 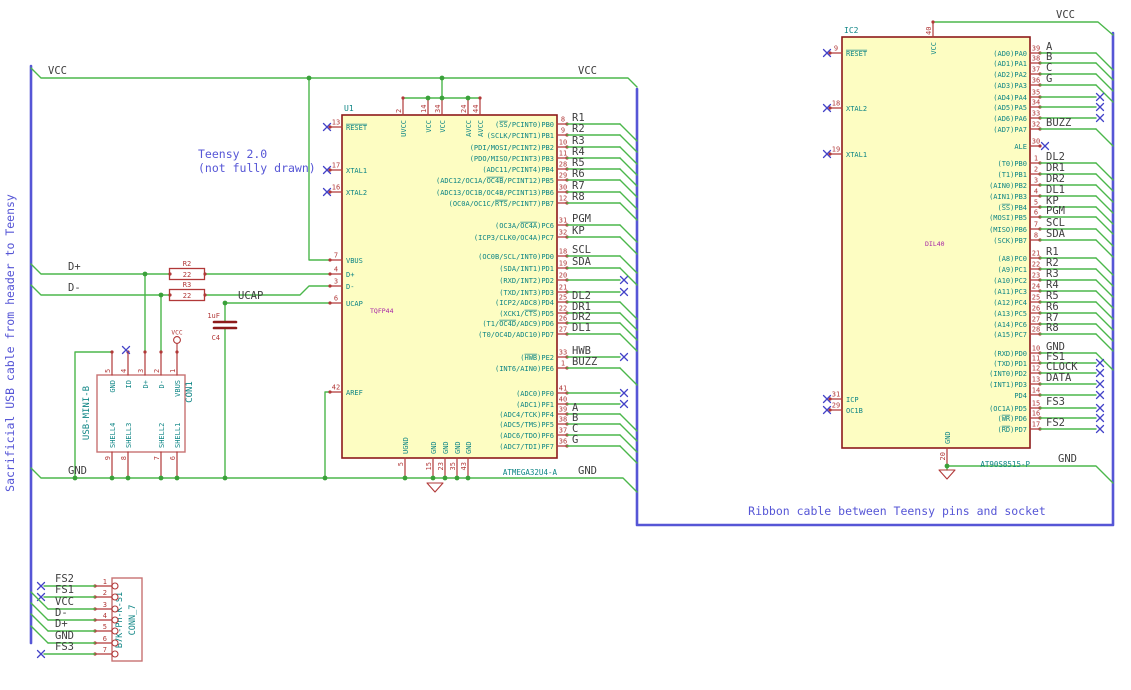 I want to click on schematic-text-run: RESET, so click(x=357, y=128).